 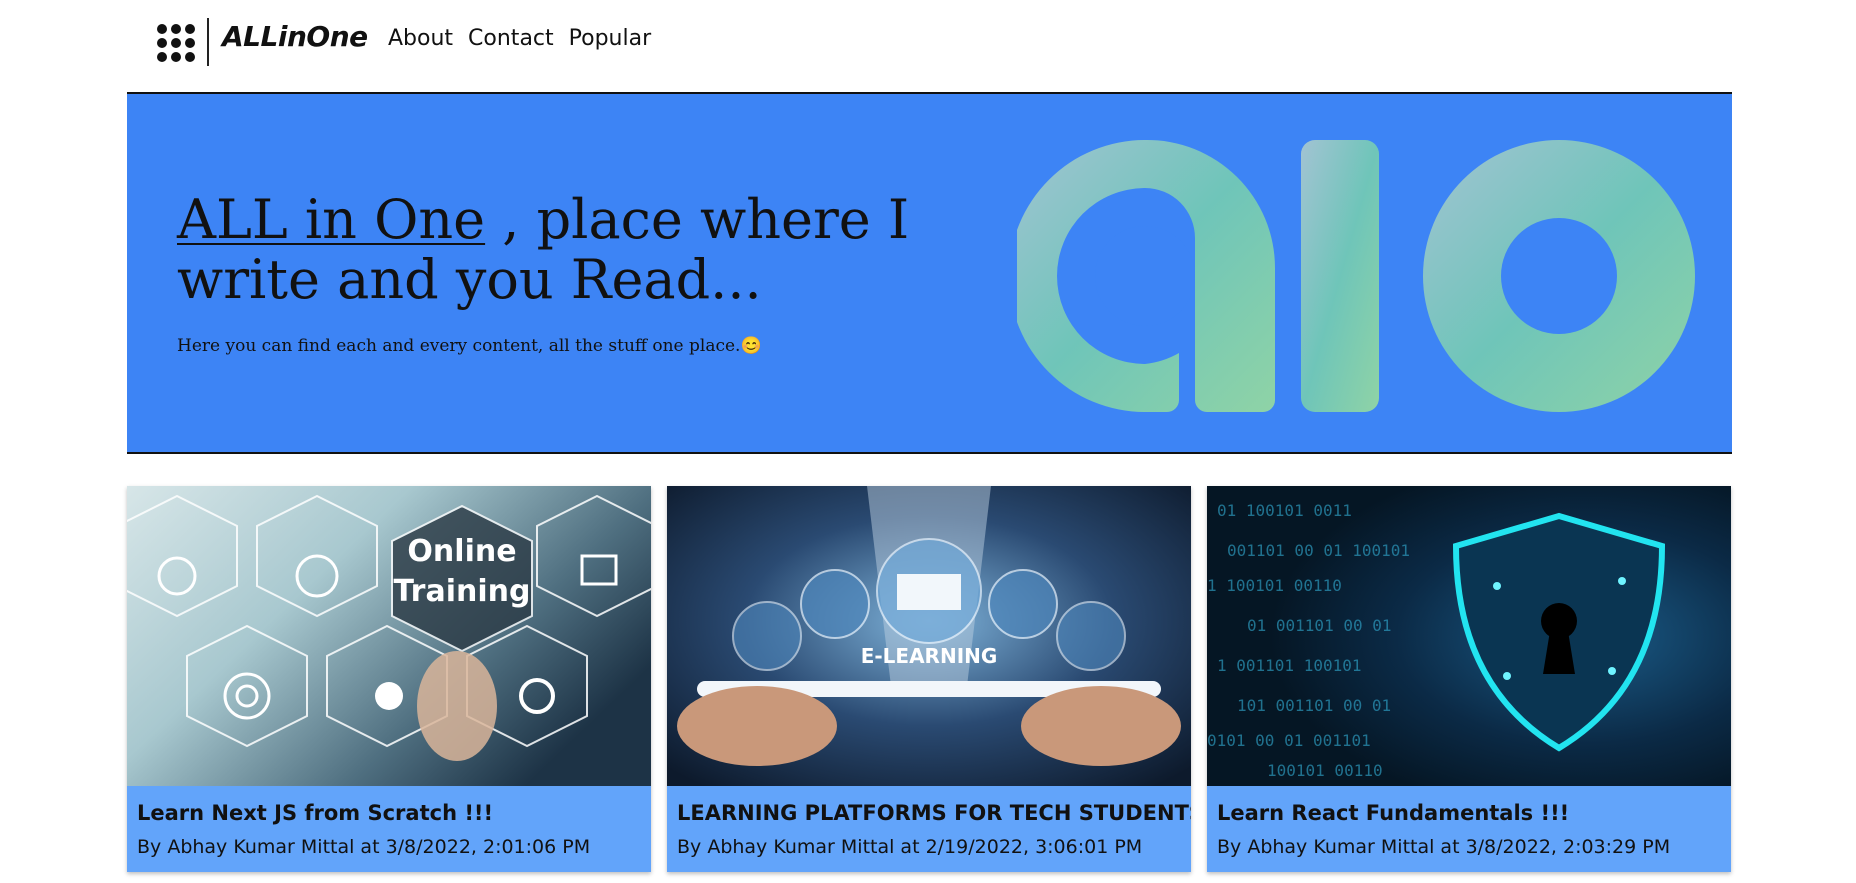 What do you see at coordinates (934, 813) in the screenshot?
I see `card-title: LEARNING PLATFORMS FOR TECH STUDENTS` at bounding box center [934, 813].